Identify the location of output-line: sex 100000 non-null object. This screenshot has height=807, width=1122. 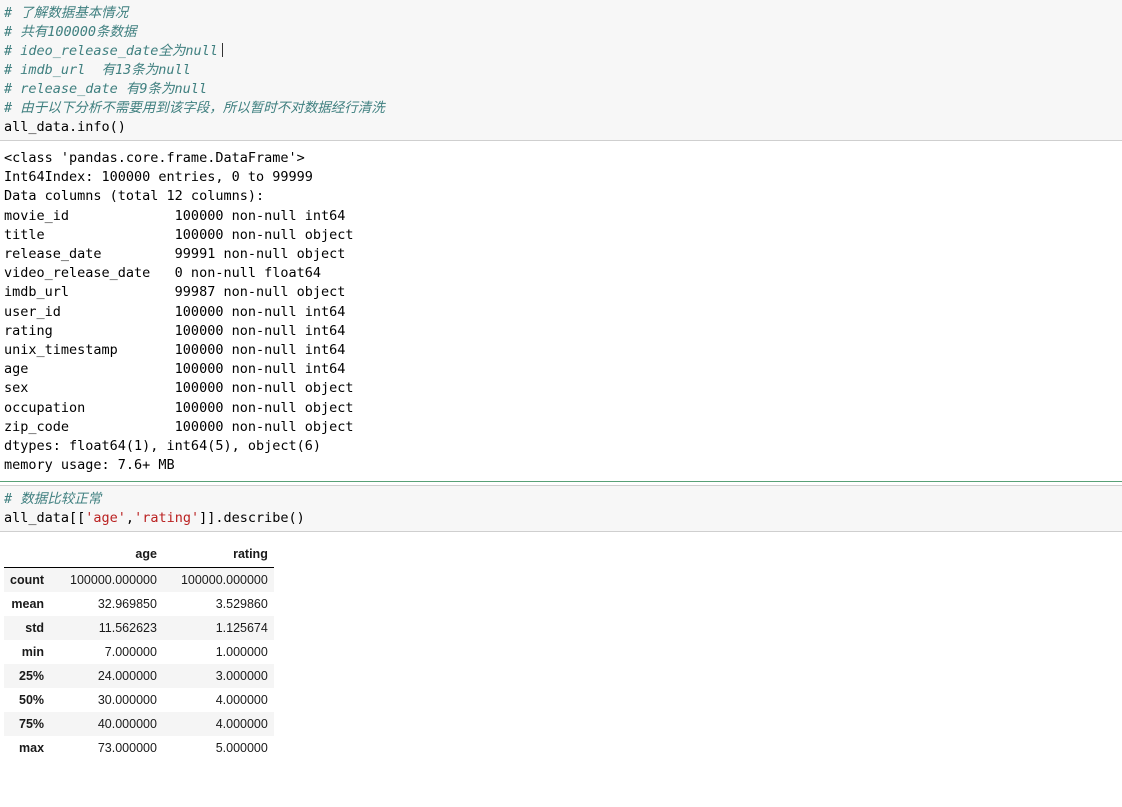
(179, 388).